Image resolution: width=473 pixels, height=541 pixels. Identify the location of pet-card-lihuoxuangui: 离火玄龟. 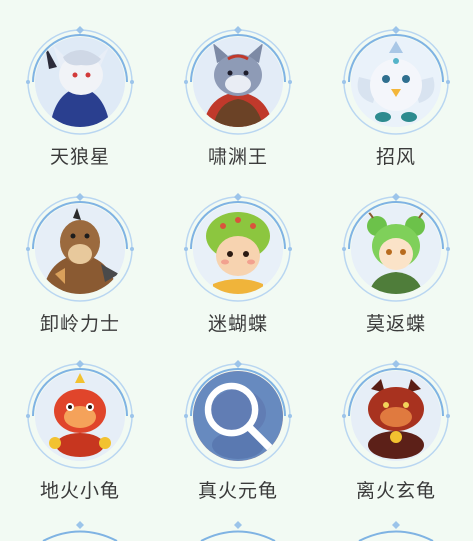
(396, 433).